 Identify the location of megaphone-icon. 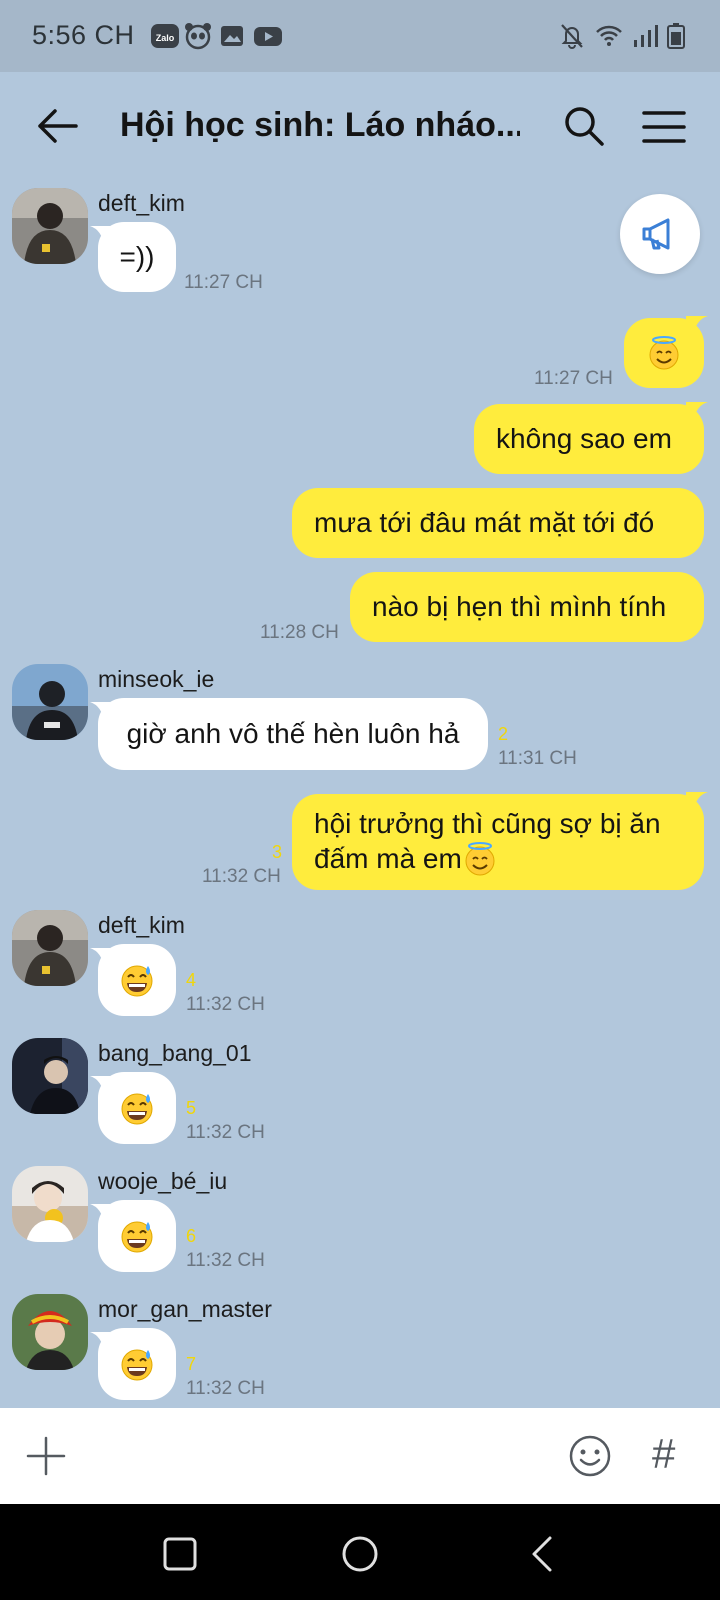
(656, 234).